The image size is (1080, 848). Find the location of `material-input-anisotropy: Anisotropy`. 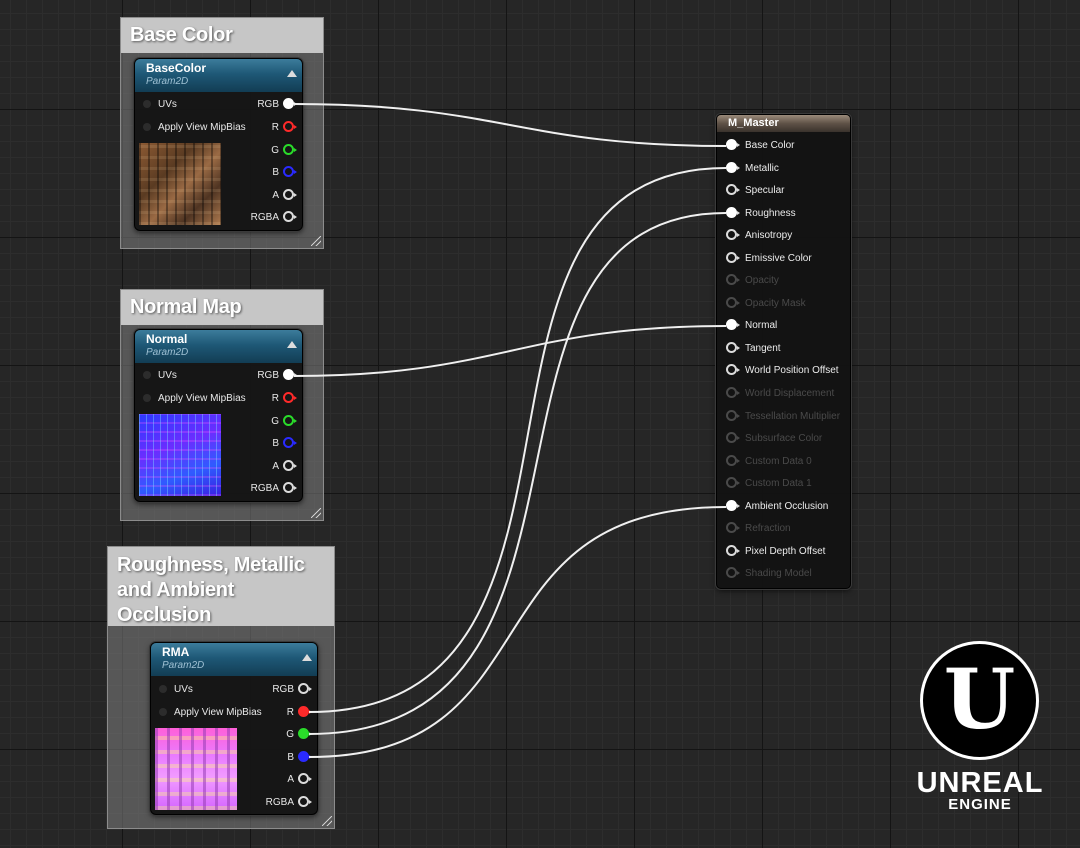

material-input-anisotropy: Anisotropy is located at coordinates (759, 236).